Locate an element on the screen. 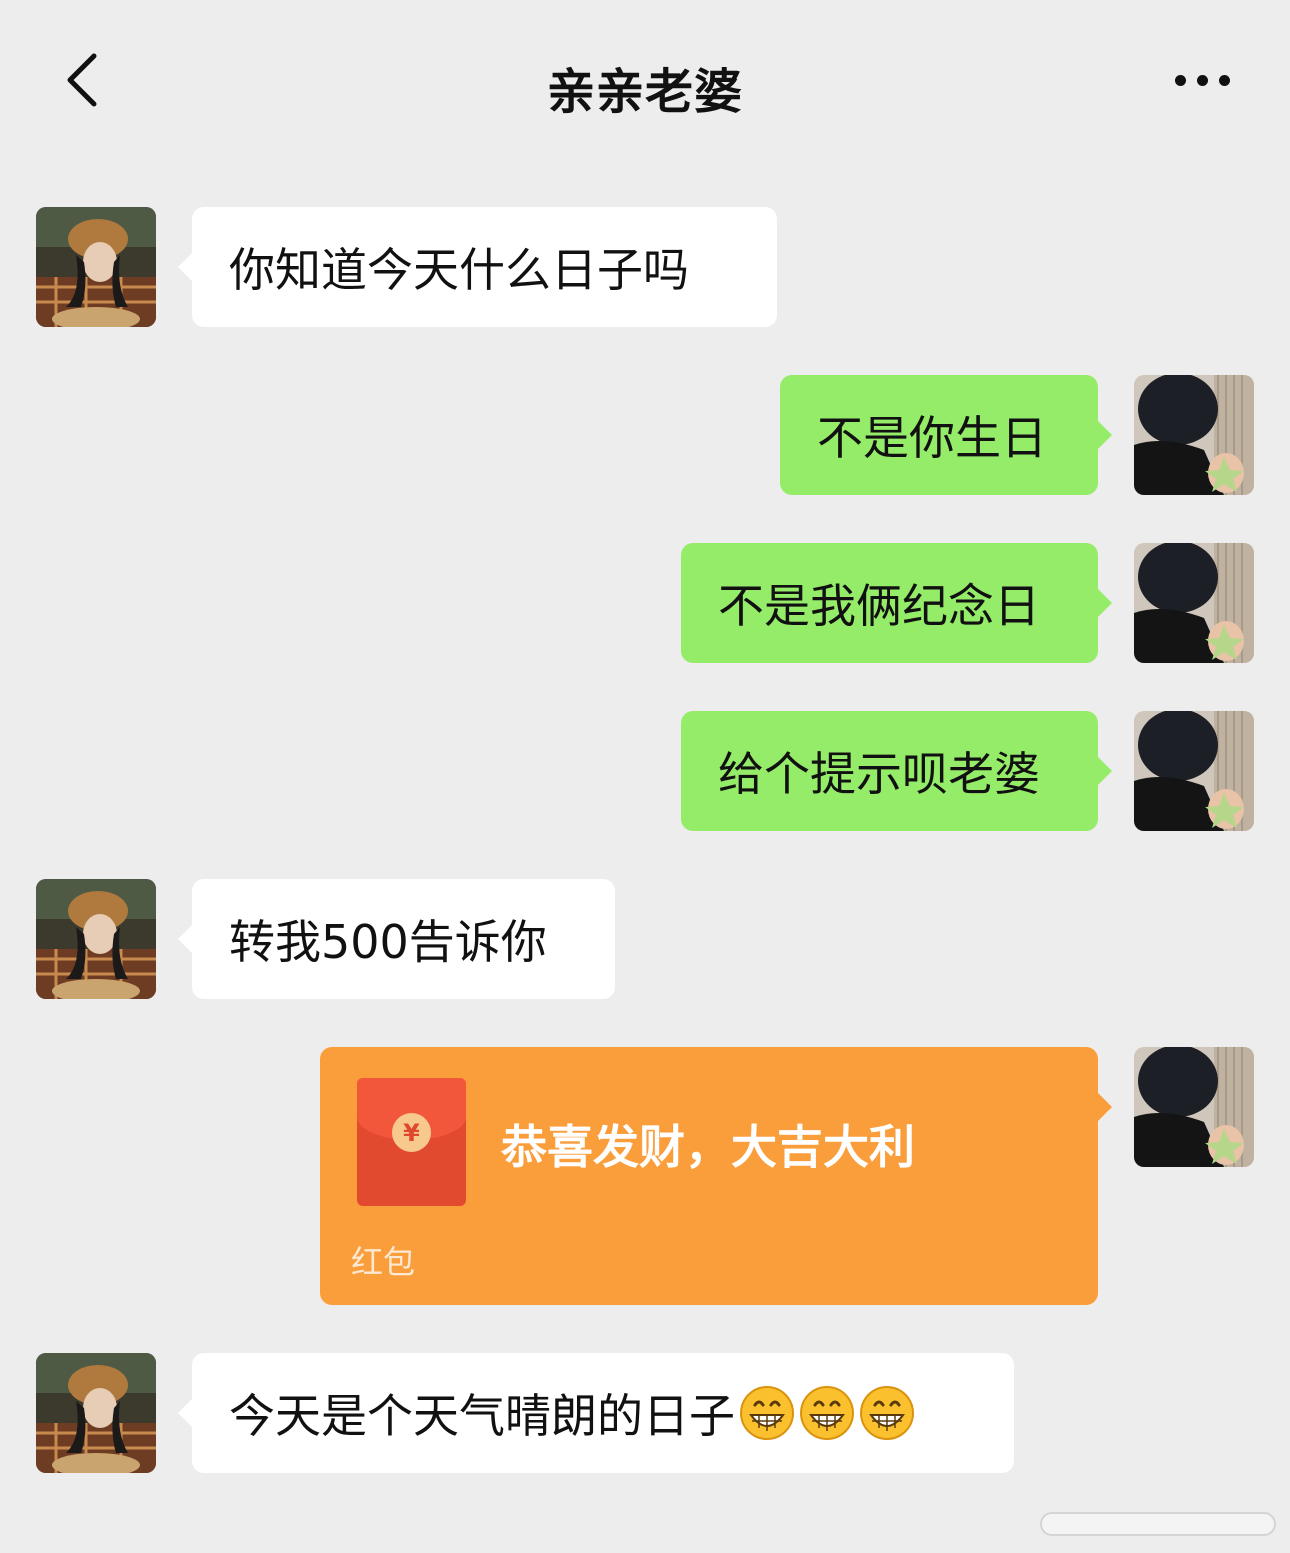 Image resolution: width=1290 pixels, height=1553 pixels. message-text: 给个提示呗老婆 is located at coordinates (879, 774).